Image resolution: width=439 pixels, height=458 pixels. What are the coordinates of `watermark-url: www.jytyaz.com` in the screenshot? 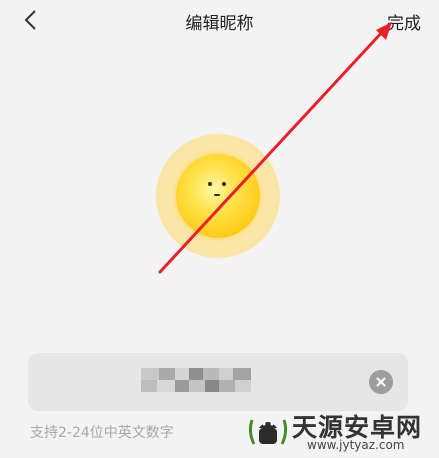 It's located at (356, 445).